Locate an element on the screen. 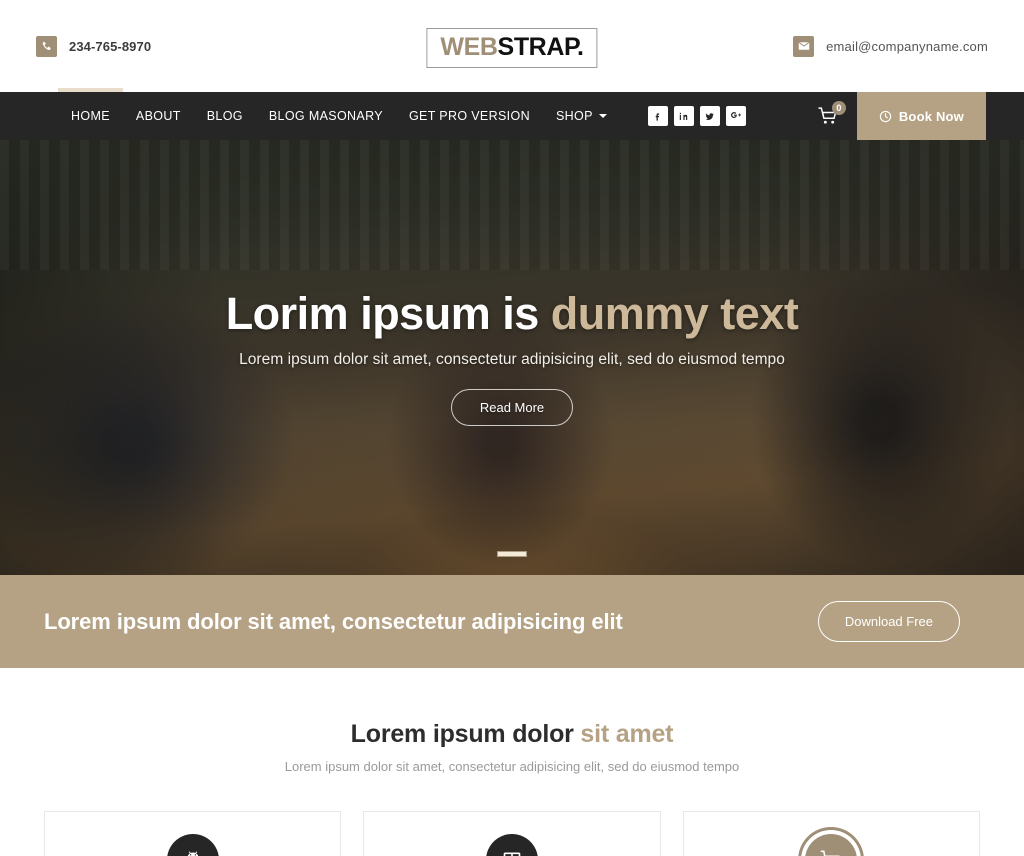 This screenshot has height=856, width=1024. phone-icon is located at coordinates (46, 46).